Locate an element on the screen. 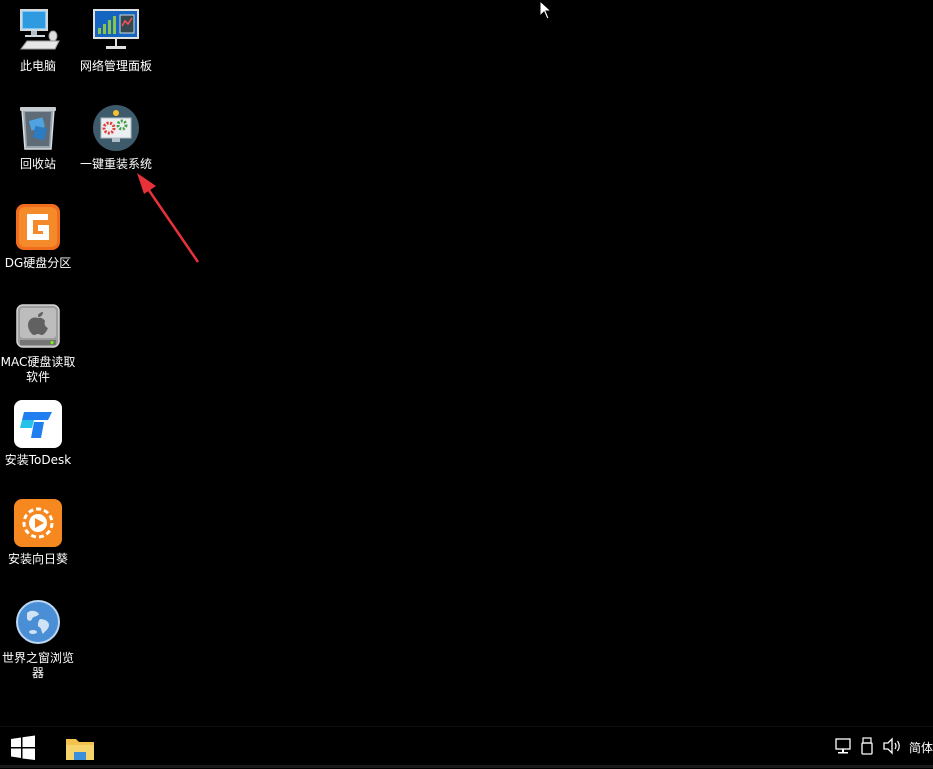 Image resolution: width=933 pixels, height=769 pixels. network-panel-icon is located at coordinates (116, 30).